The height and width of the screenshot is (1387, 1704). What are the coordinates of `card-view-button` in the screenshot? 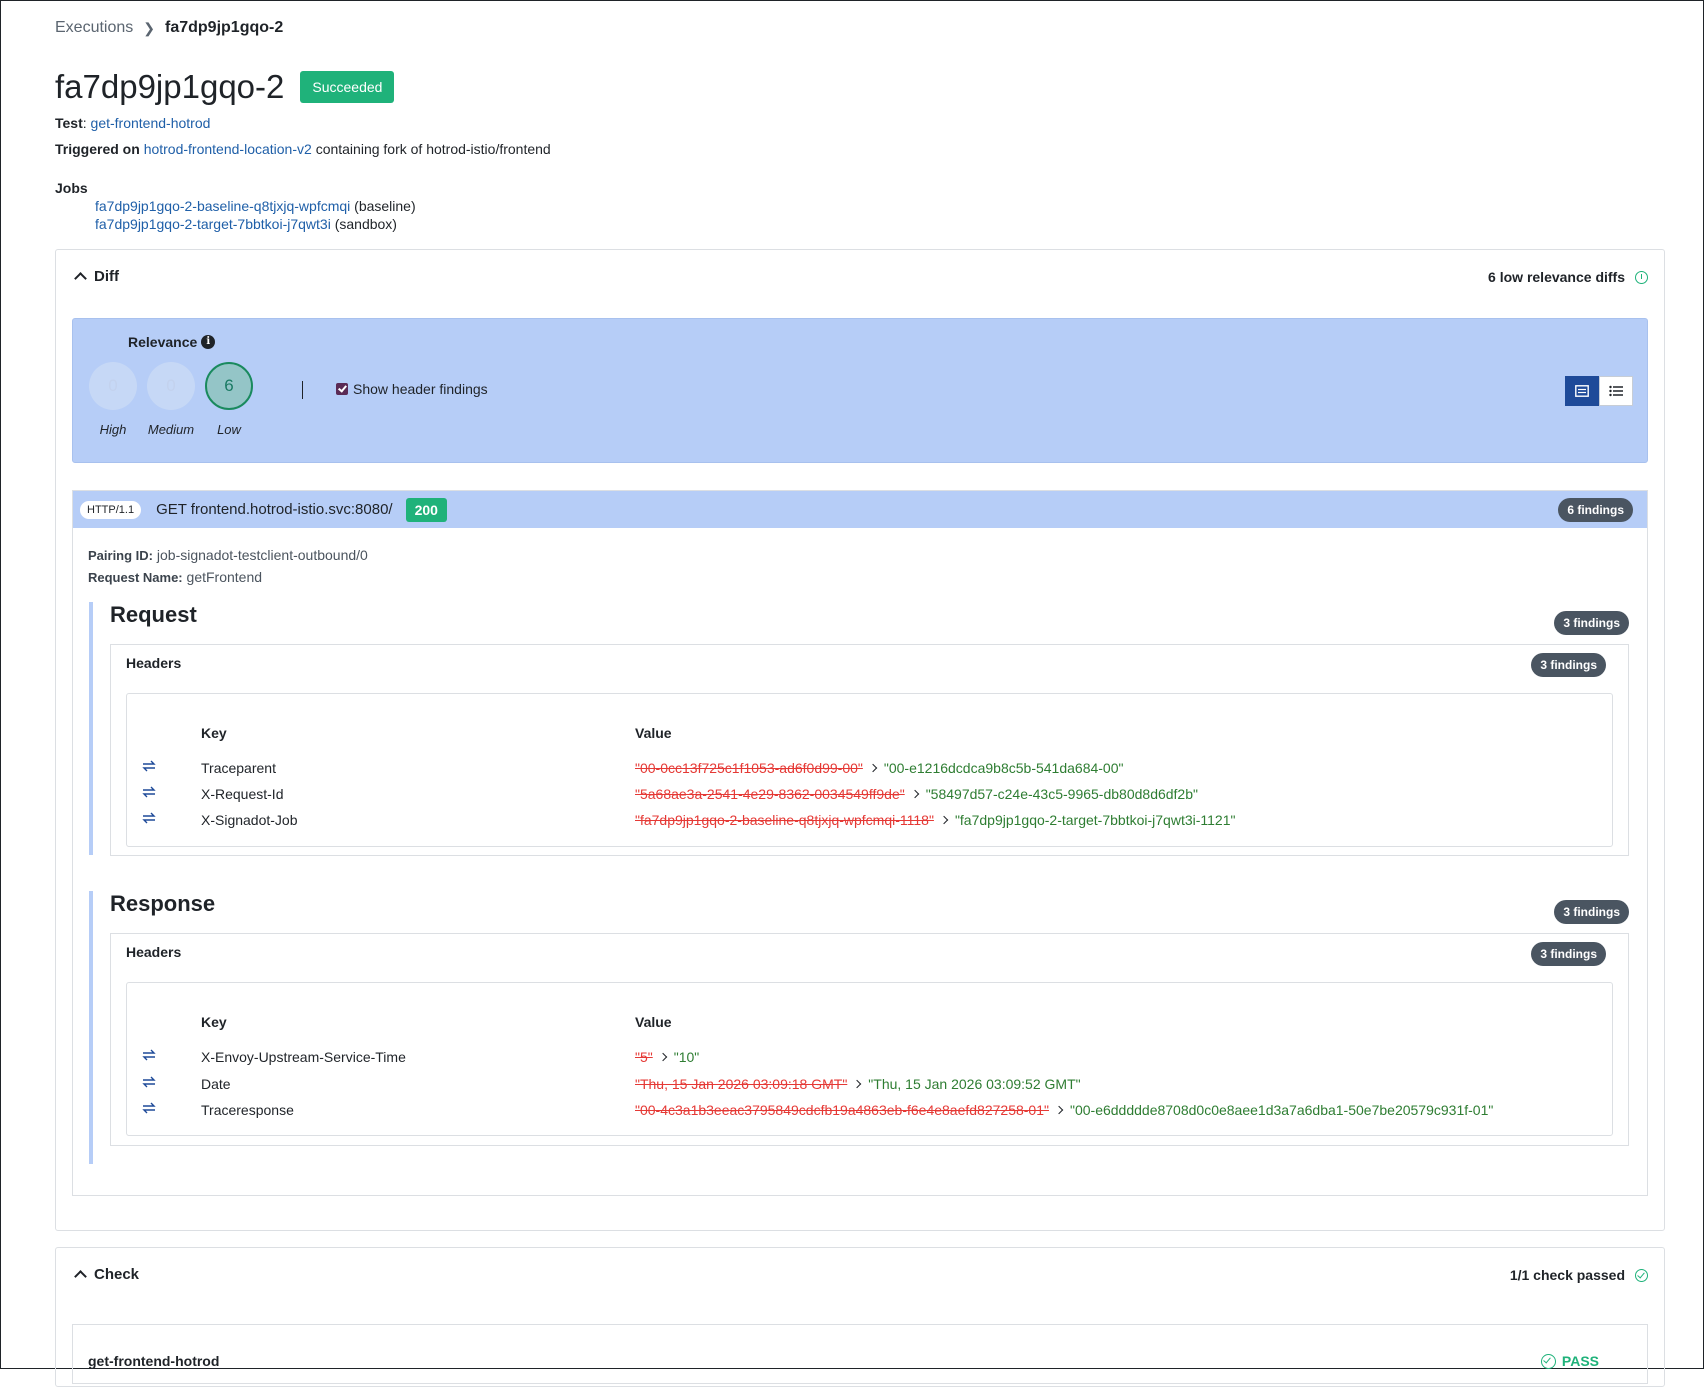 It's located at (1582, 391).